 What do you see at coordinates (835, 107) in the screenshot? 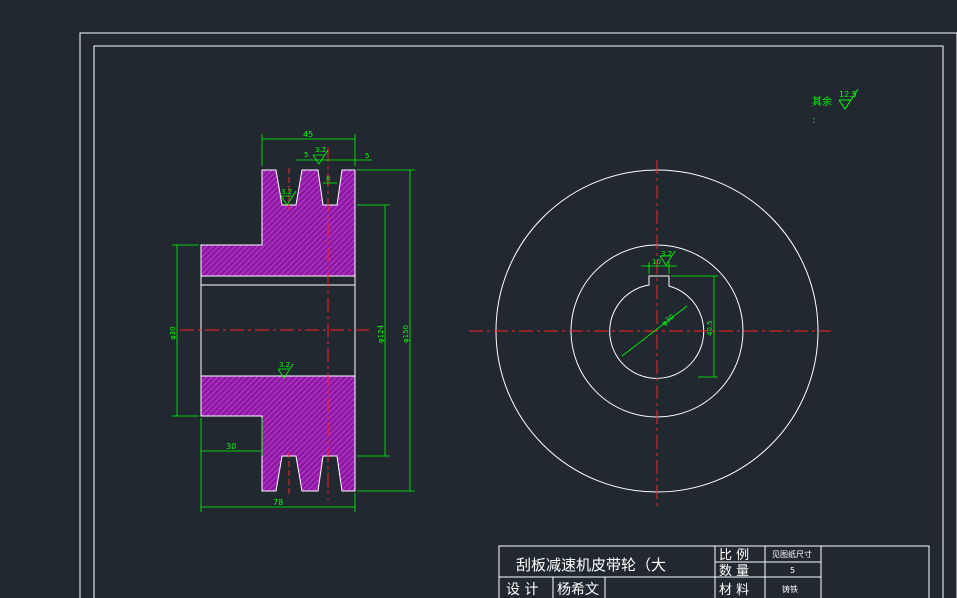
I see `roughness-note: 其余 12.5 :` at bounding box center [835, 107].